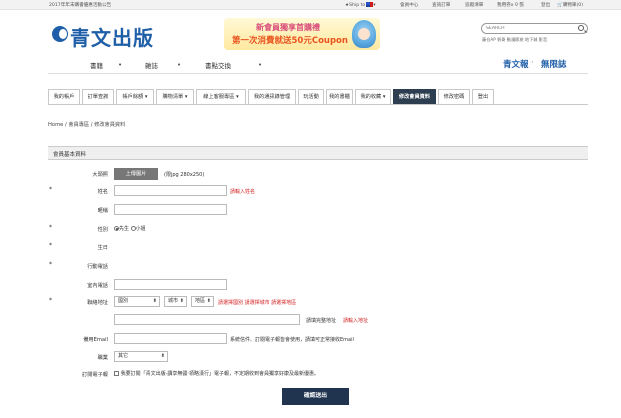 The height and width of the screenshot is (418, 621). Describe the element at coordinates (356, 321) in the screenshot. I see `address-full-error: 請輸入地址` at that location.